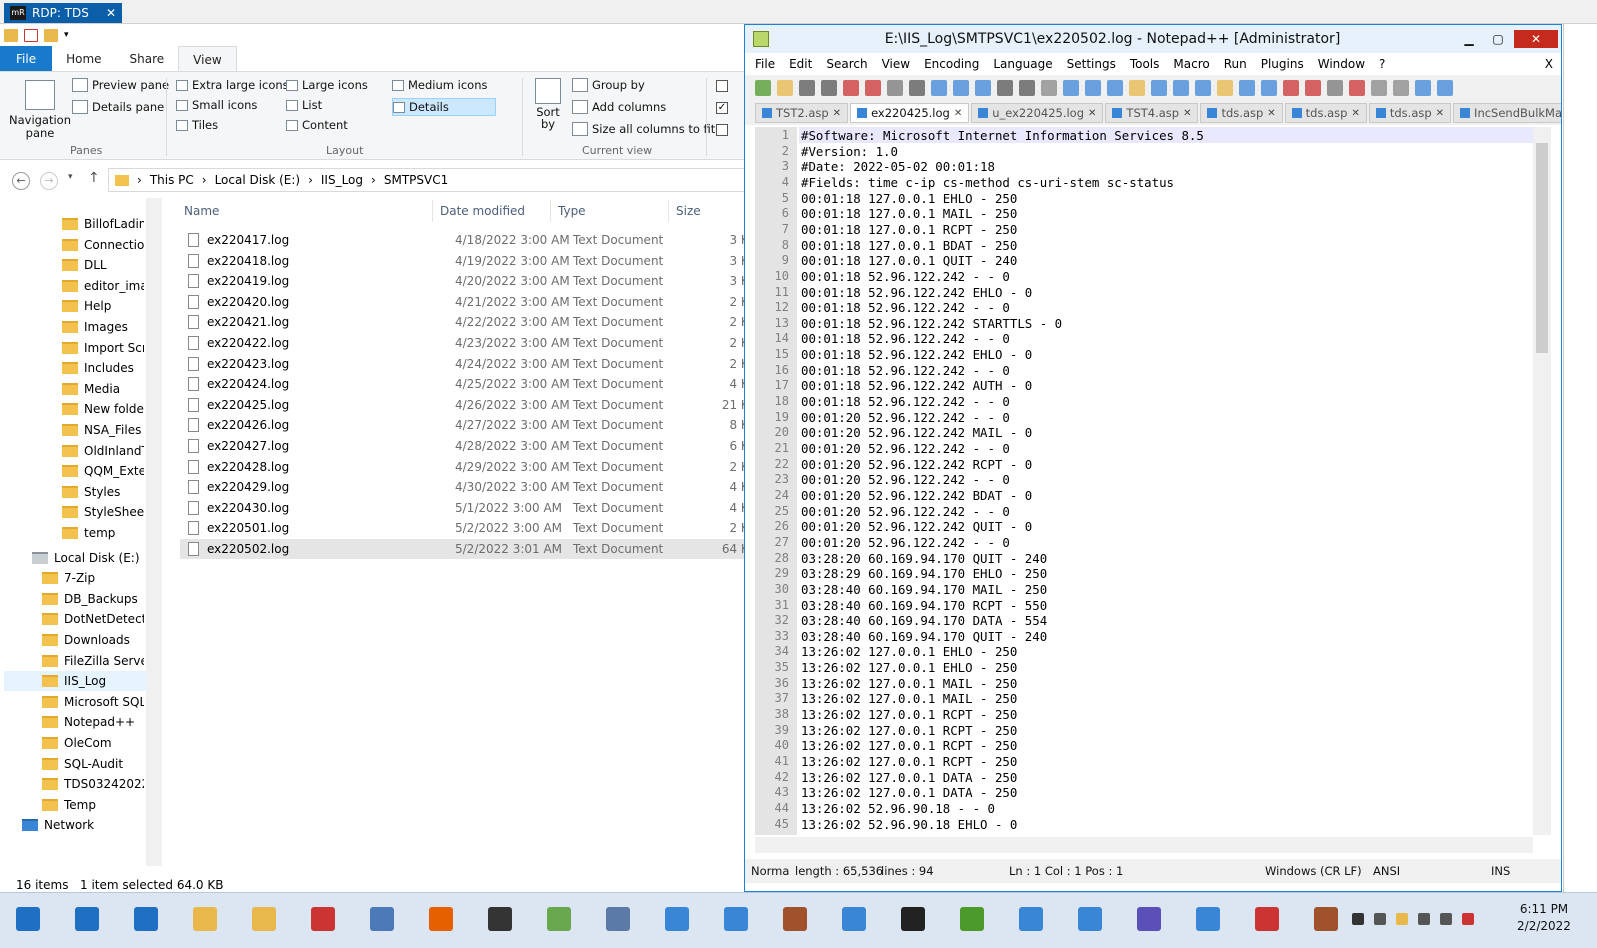 The image size is (1597, 948). Describe the element at coordinates (1145, 64) in the screenshot. I see `menu-tools: Tools` at that location.